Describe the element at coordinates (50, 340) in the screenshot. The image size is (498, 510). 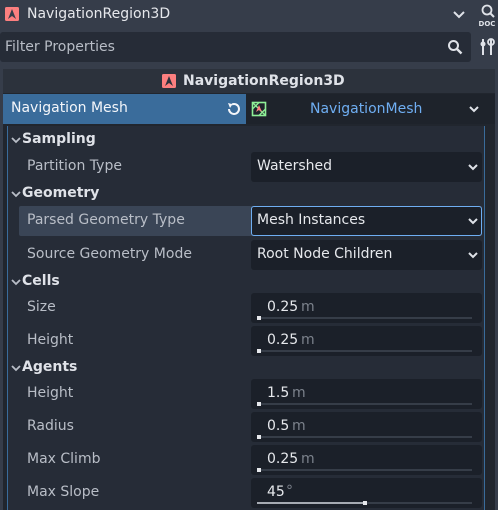
I see `cell-height-label: Height` at that location.